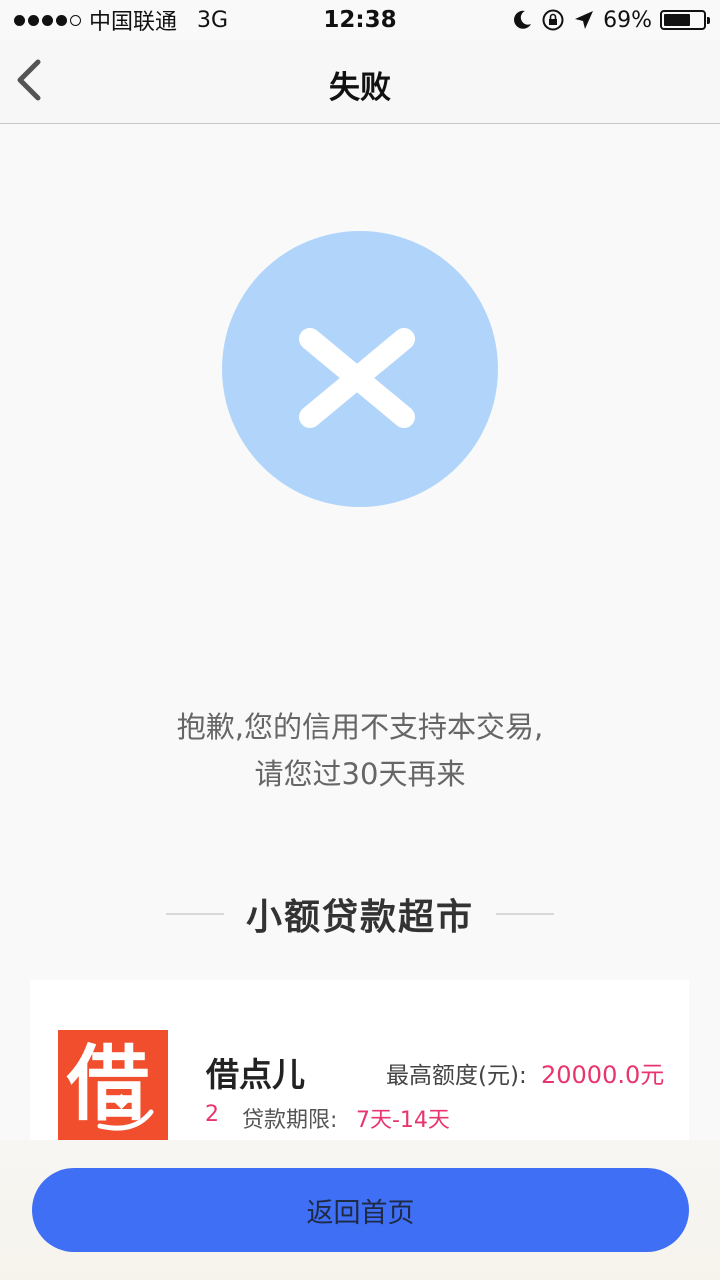 The width and height of the screenshot is (720, 1280). I want to click on page-title: 失败, so click(360, 88).